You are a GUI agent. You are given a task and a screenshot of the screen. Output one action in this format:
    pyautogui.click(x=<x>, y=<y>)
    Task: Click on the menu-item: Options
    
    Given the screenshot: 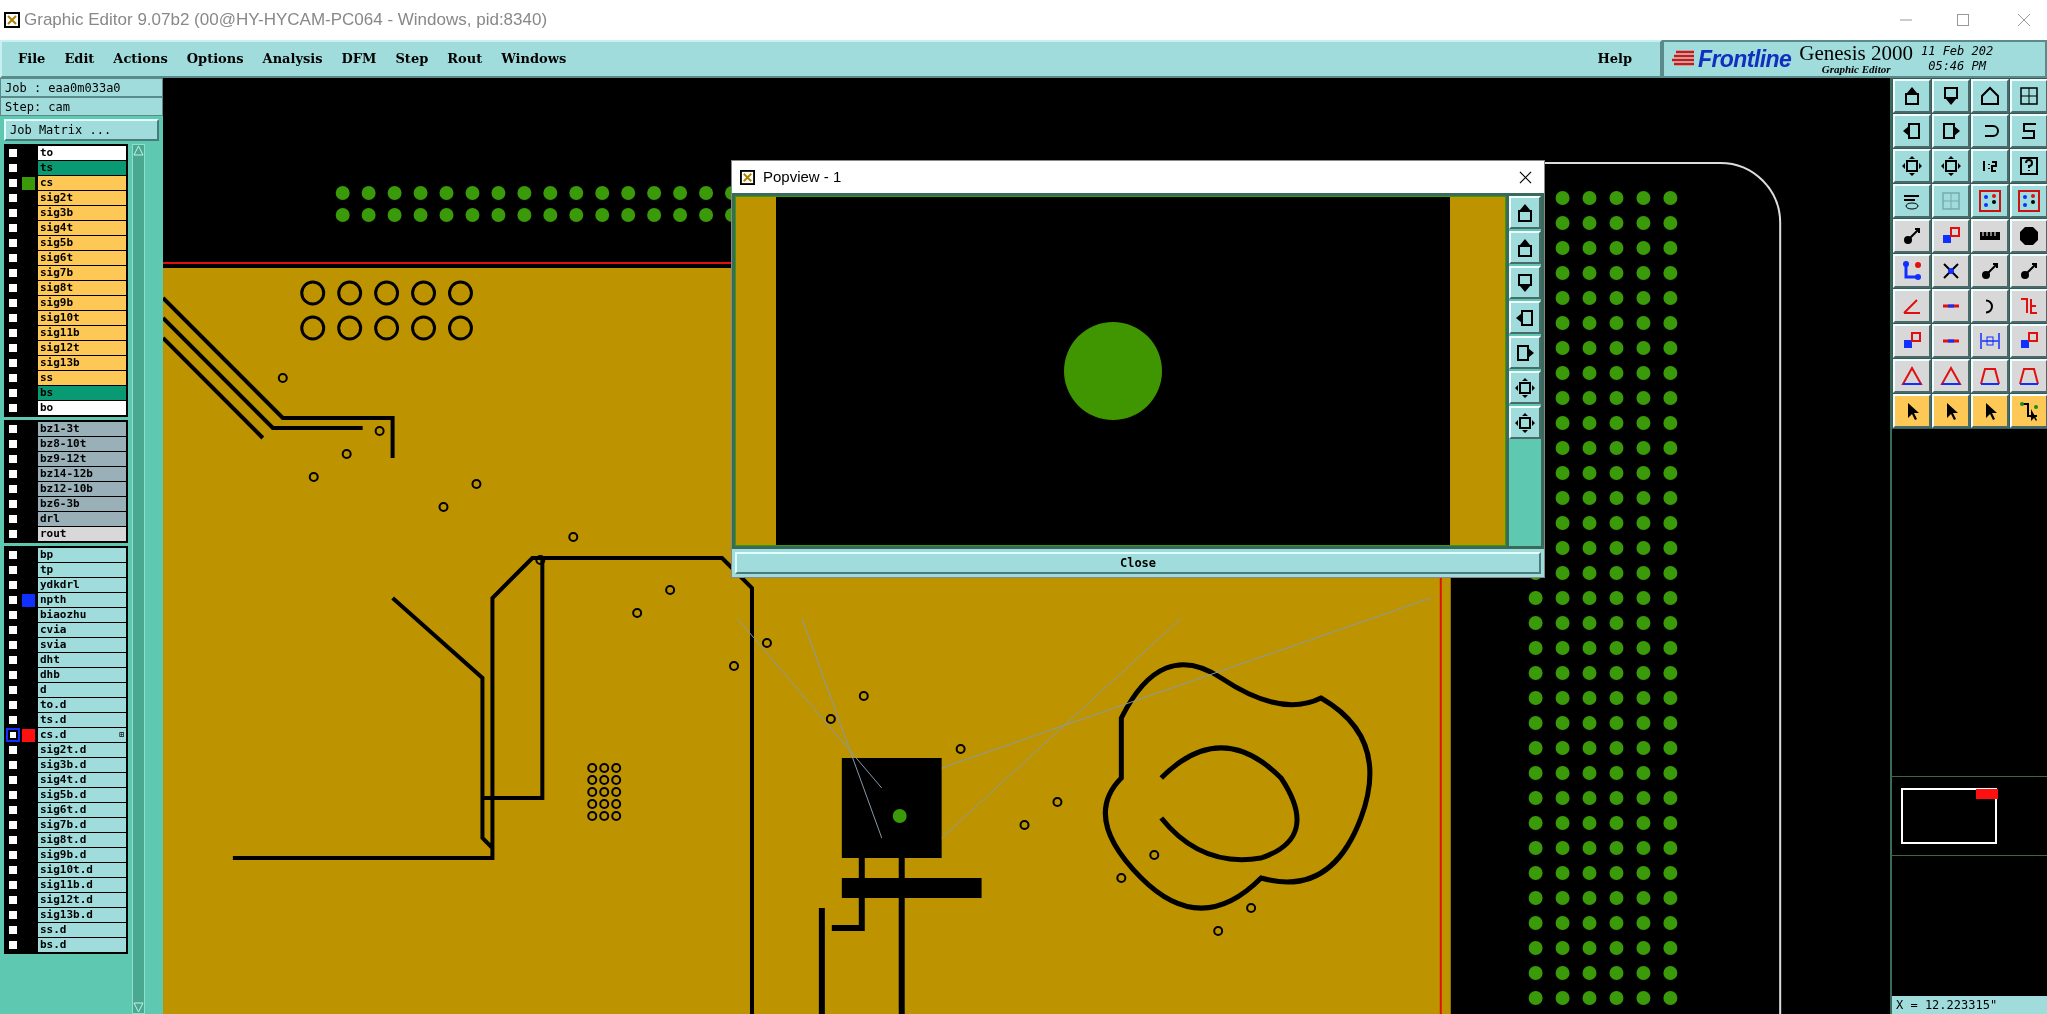 What is the action you would take?
    pyautogui.click(x=215, y=59)
    